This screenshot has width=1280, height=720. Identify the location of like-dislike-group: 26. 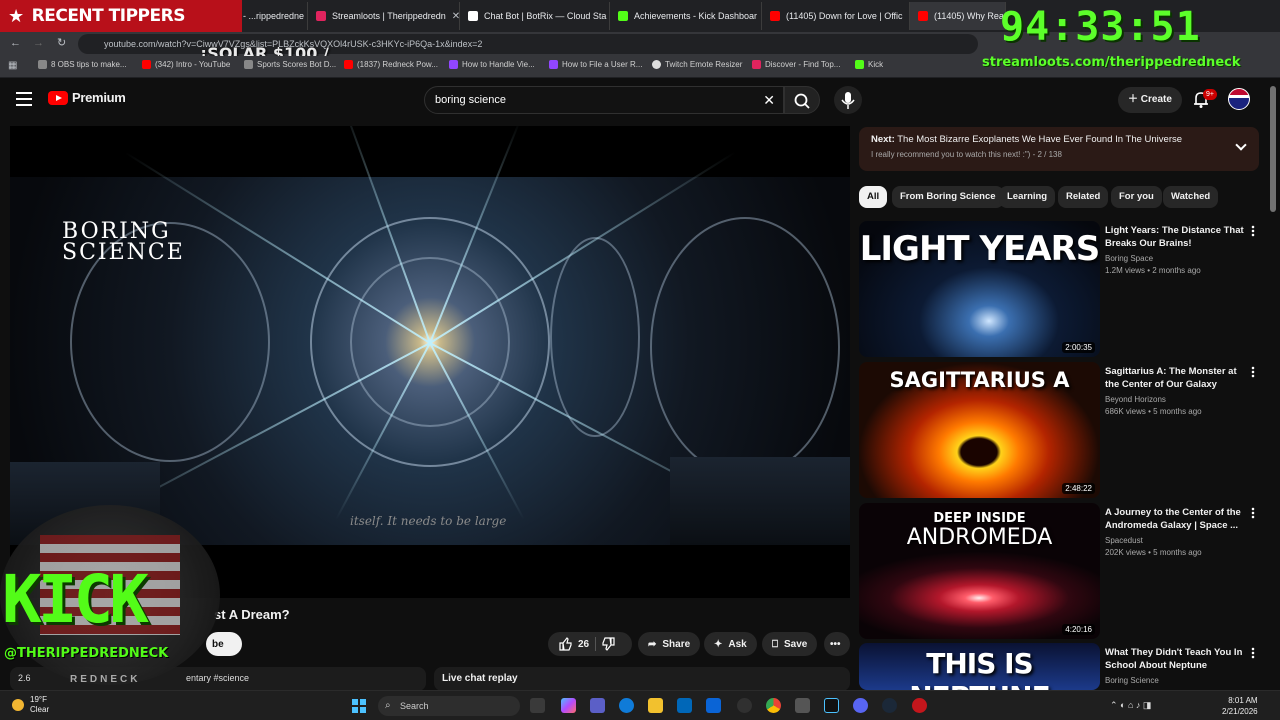
(590, 644).